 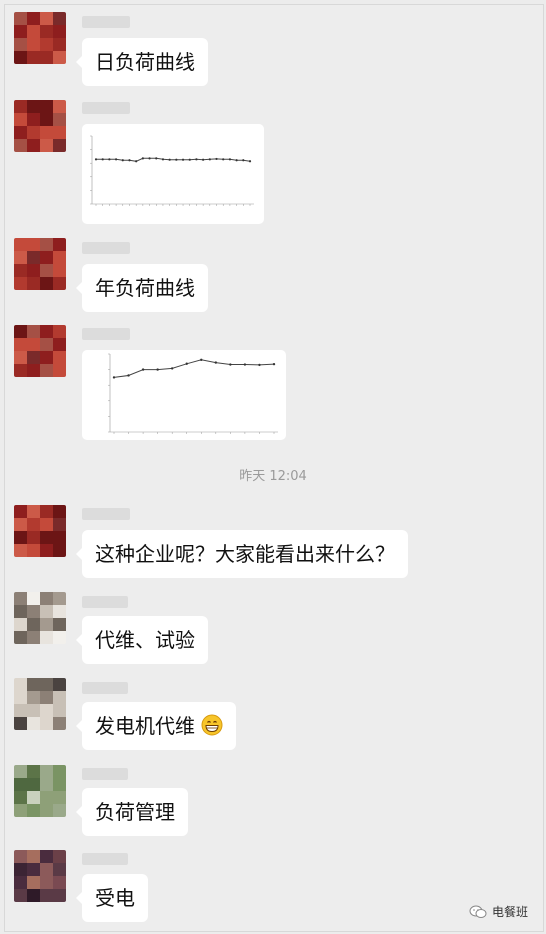 I want to click on message-bubble: 这种企业呢？大家能看出来什么？, so click(x=242, y=554).